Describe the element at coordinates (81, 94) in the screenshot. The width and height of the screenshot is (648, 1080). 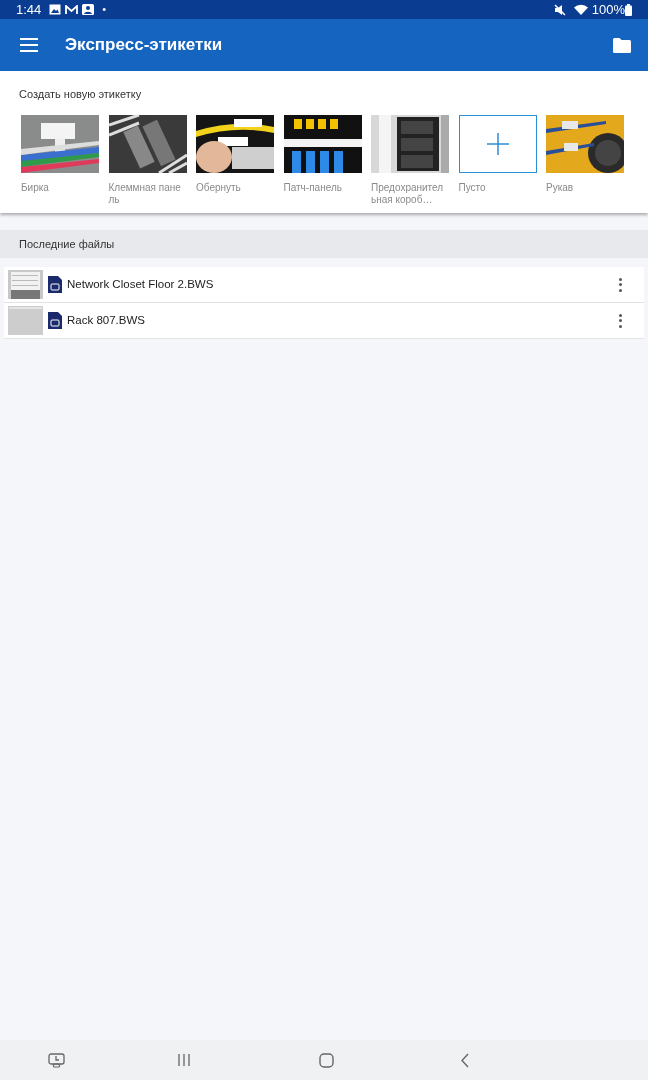
I see `section-title: Создать новую этикетку` at that location.